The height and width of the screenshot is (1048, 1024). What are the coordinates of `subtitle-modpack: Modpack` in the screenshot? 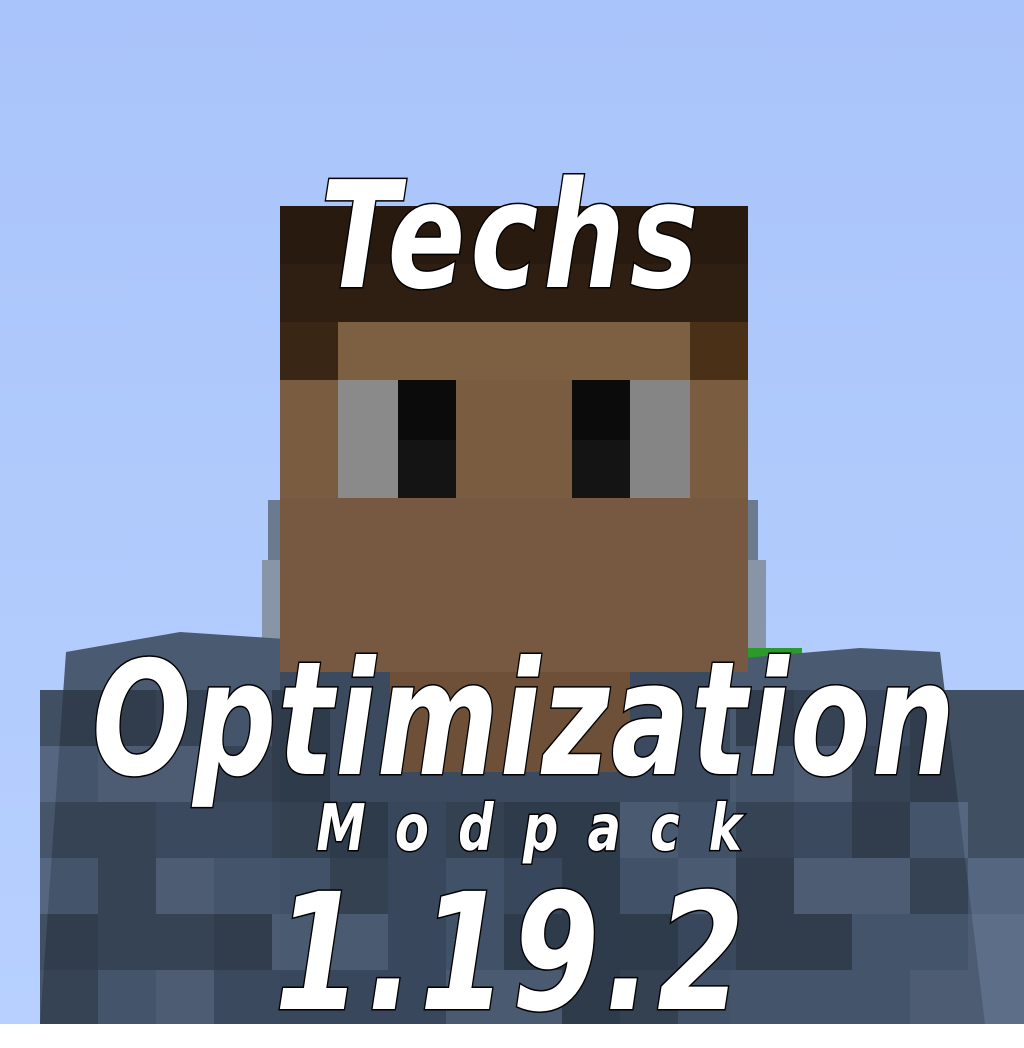 It's located at (543, 829).